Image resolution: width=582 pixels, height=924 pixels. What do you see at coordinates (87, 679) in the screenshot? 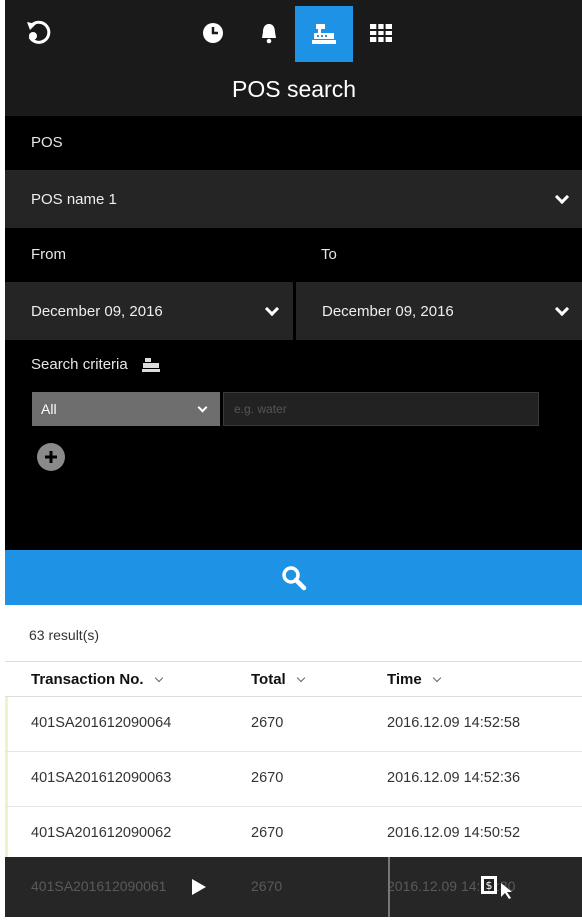
I see `column-header-label: Transaction No.` at bounding box center [87, 679].